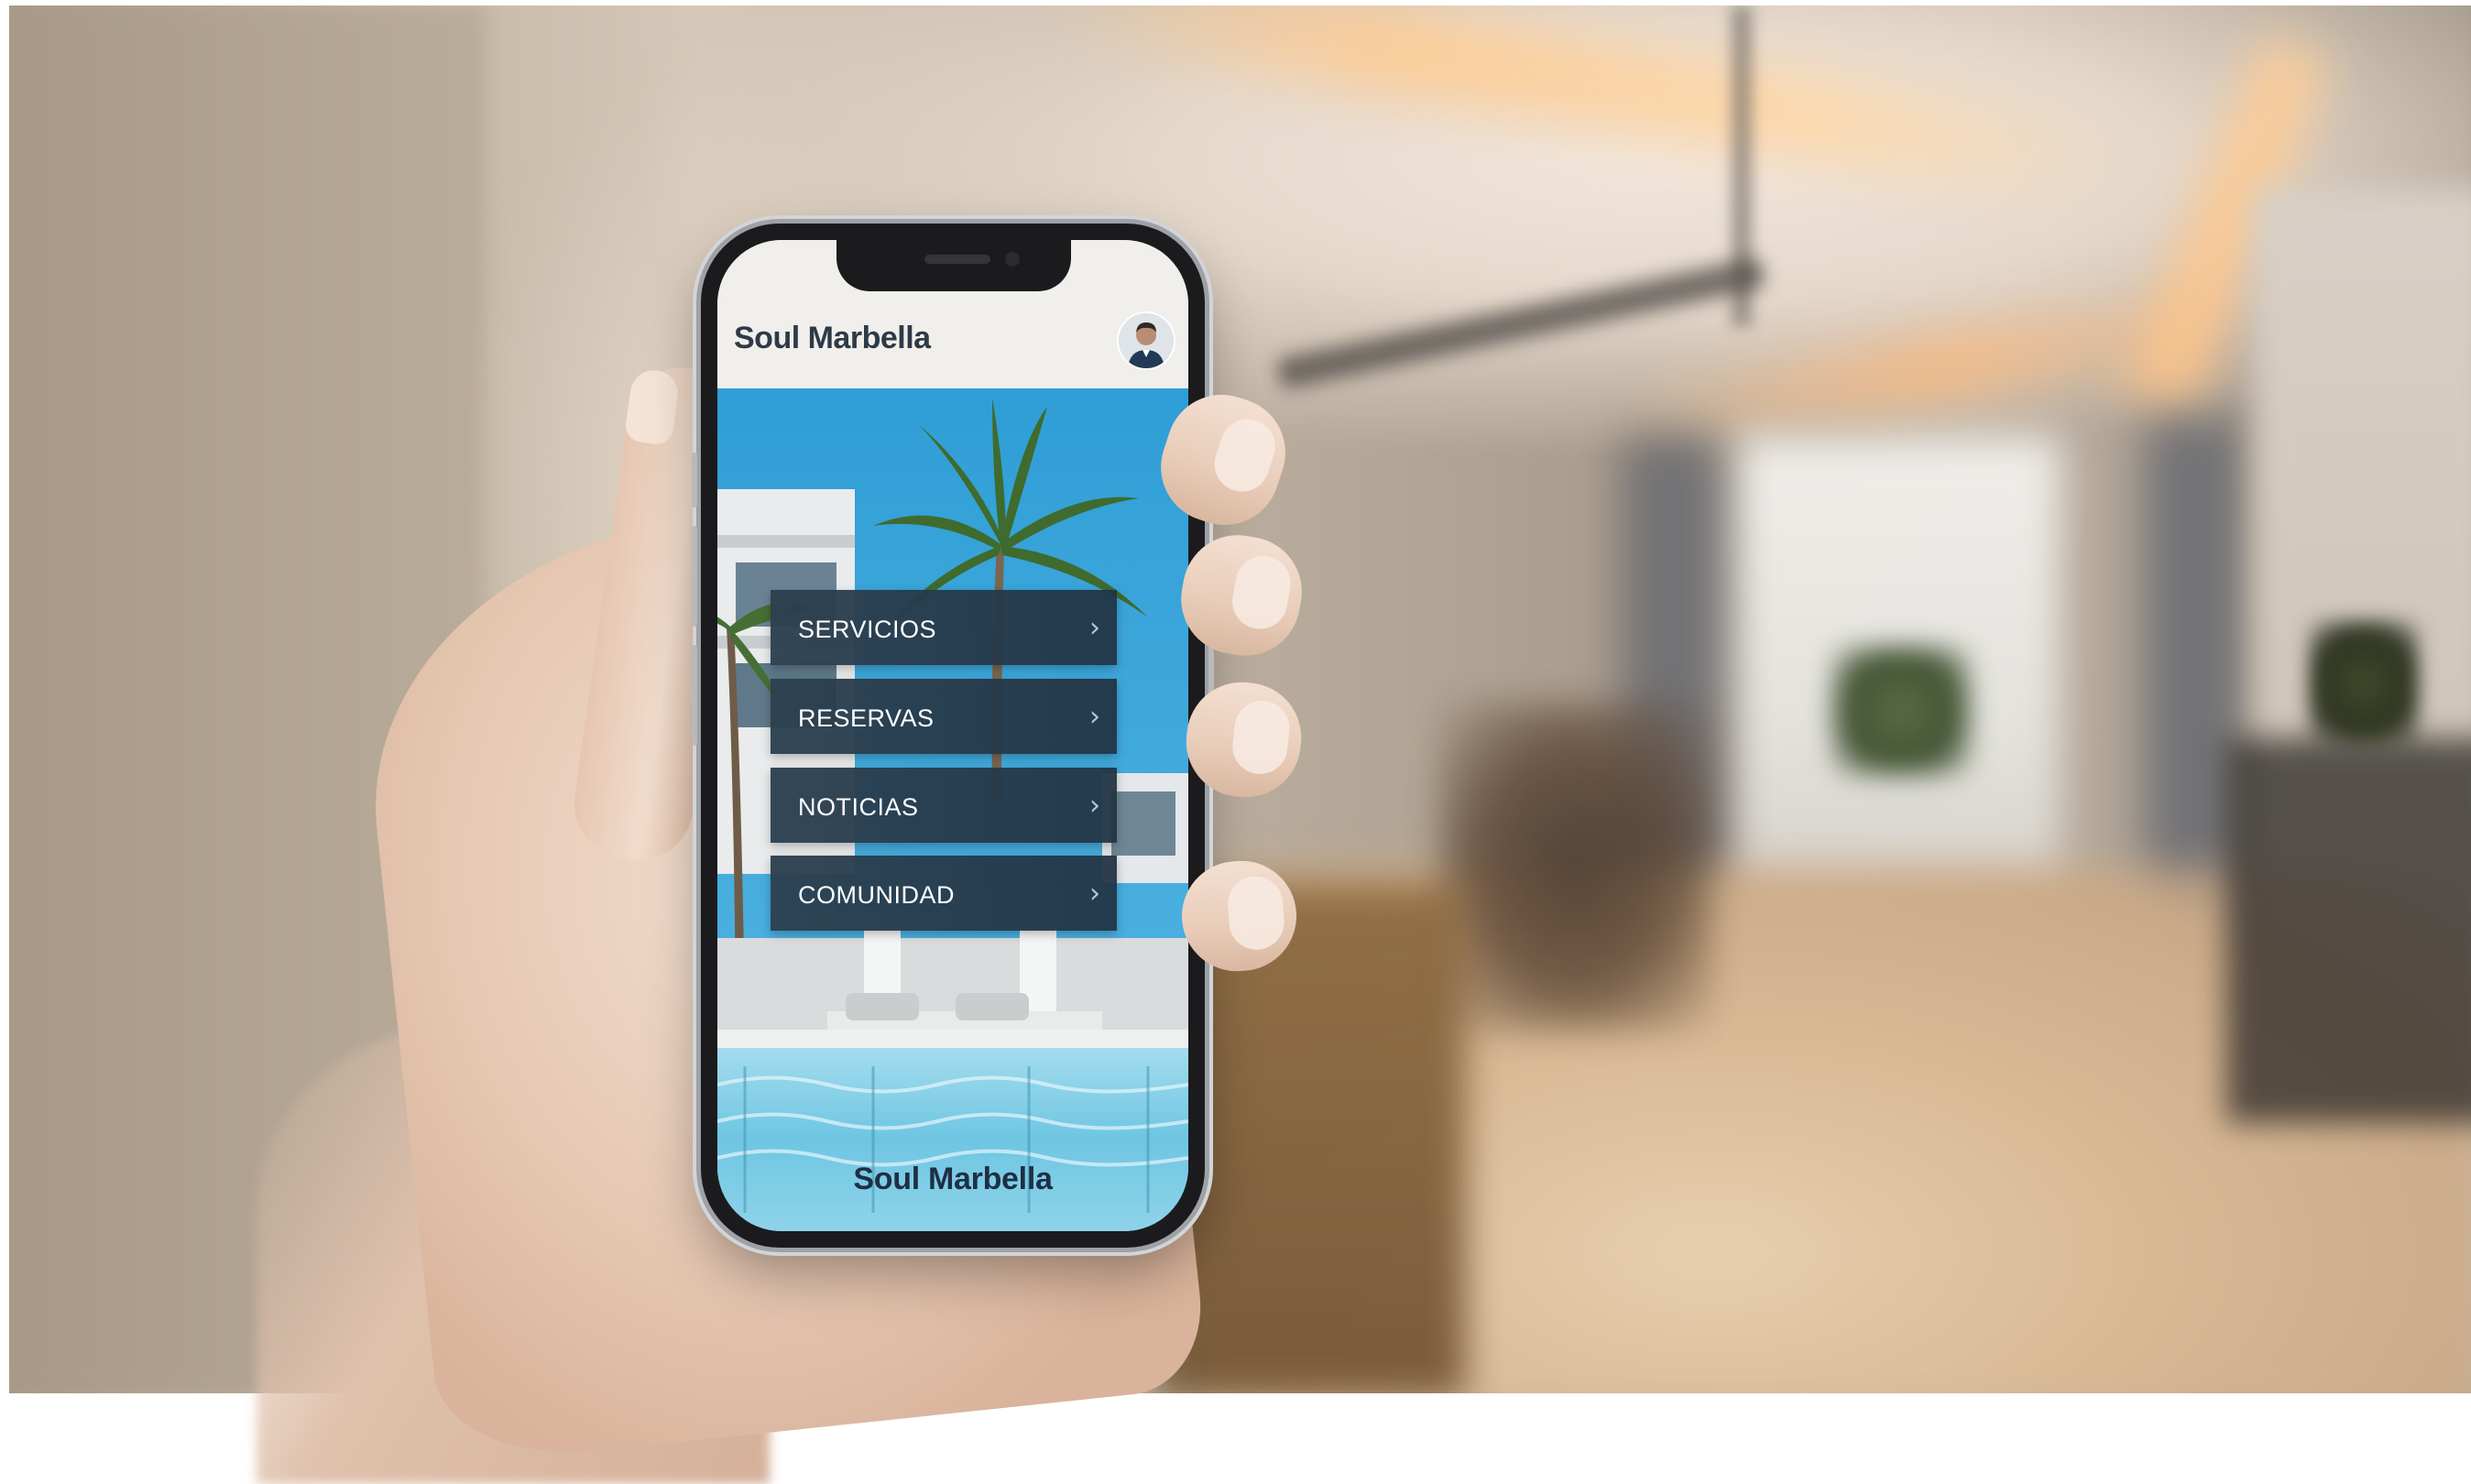 The image size is (2471, 1484). What do you see at coordinates (858, 807) in the screenshot?
I see `menu-item-label: NOTICIAS` at bounding box center [858, 807].